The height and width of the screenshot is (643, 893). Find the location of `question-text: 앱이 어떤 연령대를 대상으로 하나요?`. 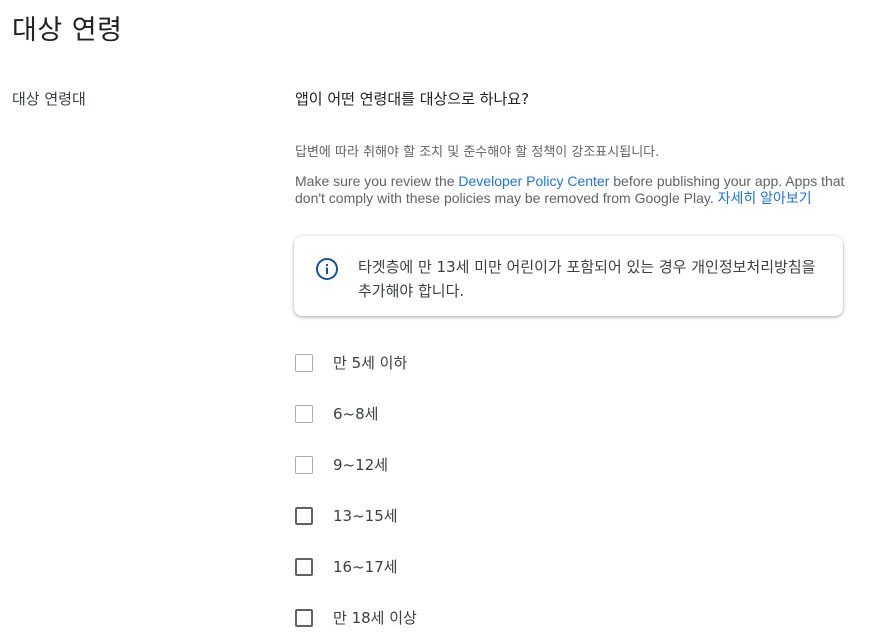

question-text: 앱이 어떤 연령대를 대상으로 하나요? is located at coordinates (412, 99).